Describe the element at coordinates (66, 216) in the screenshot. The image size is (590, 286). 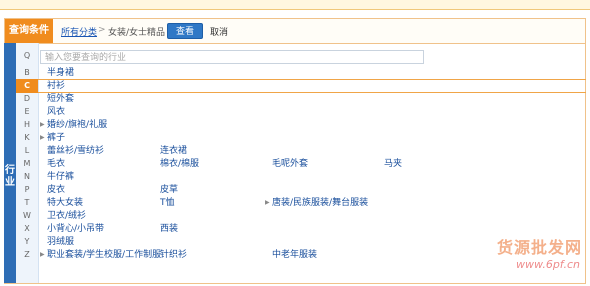
I see `category-item: 卫衣/绒衫` at that location.